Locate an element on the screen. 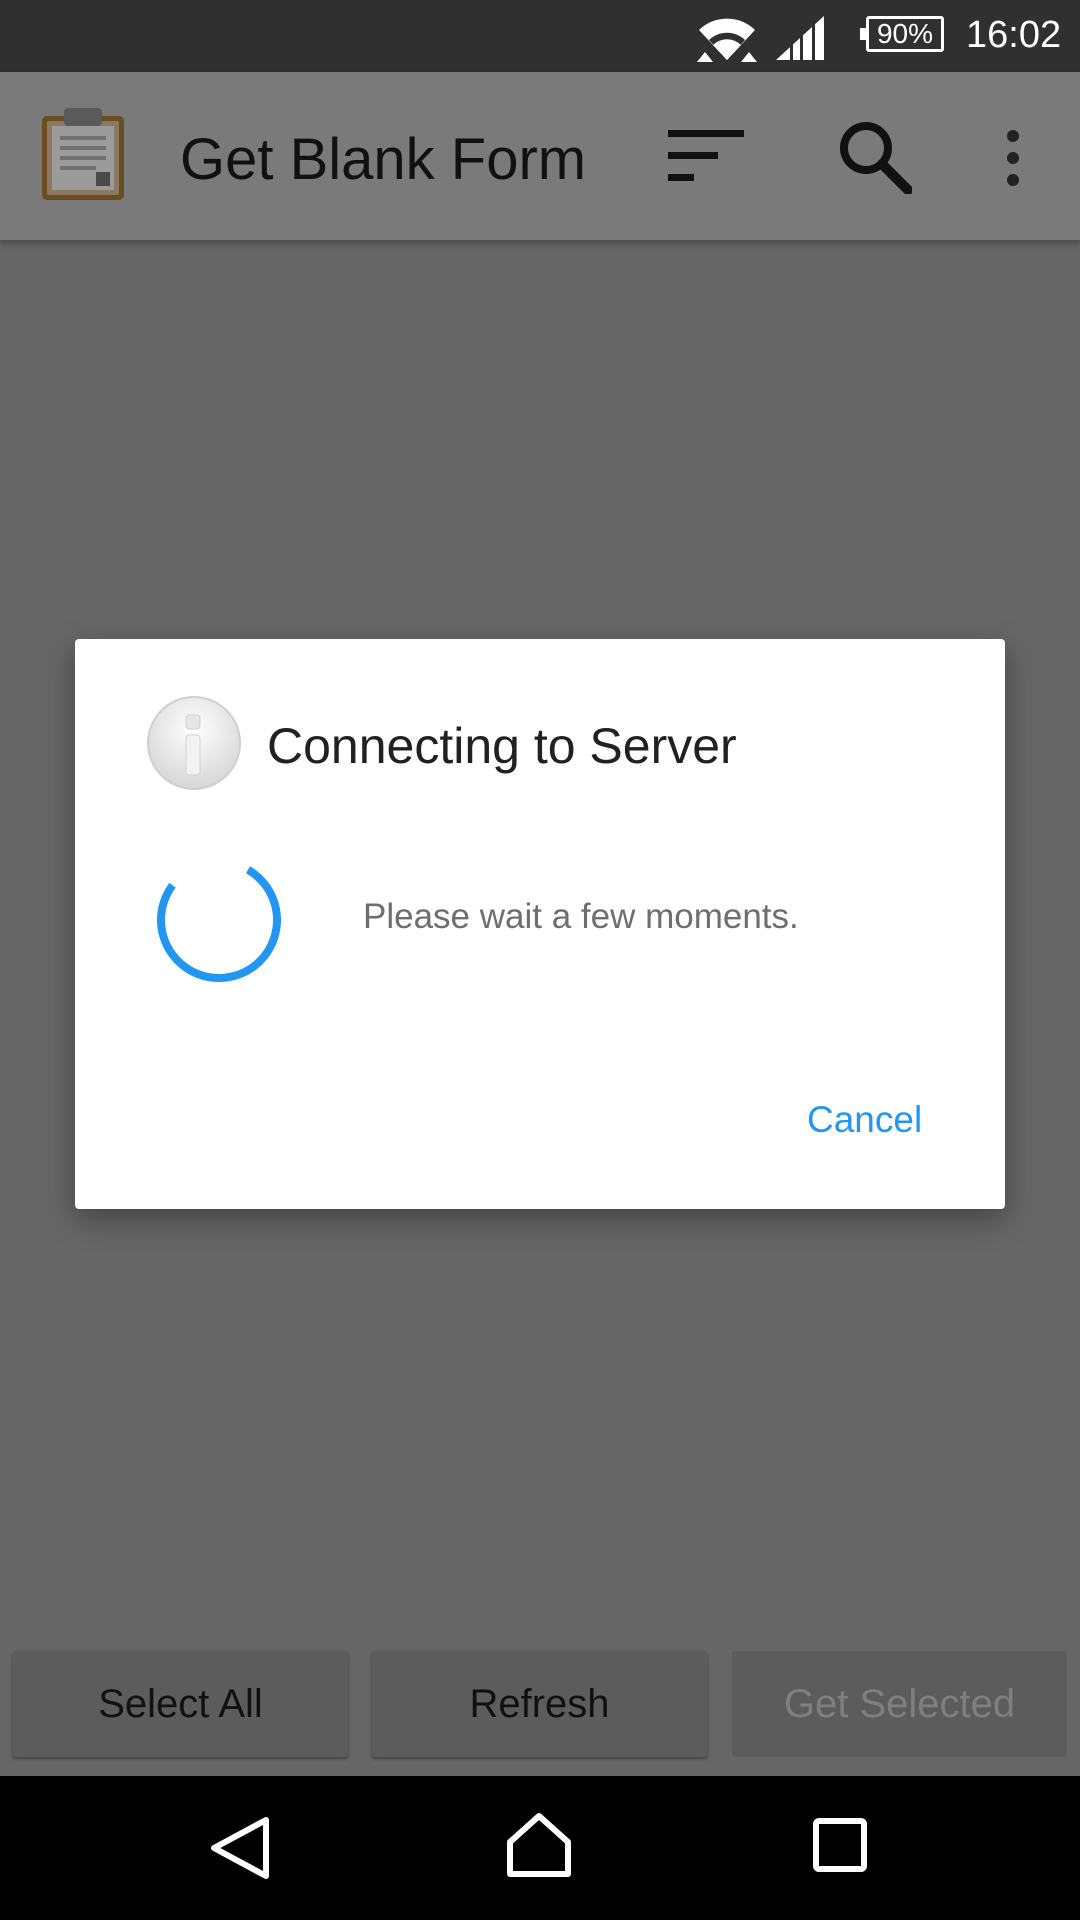 The height and width of the screenshot is (1920, 1080). wifi-icon is located at coordinates (727, 40).